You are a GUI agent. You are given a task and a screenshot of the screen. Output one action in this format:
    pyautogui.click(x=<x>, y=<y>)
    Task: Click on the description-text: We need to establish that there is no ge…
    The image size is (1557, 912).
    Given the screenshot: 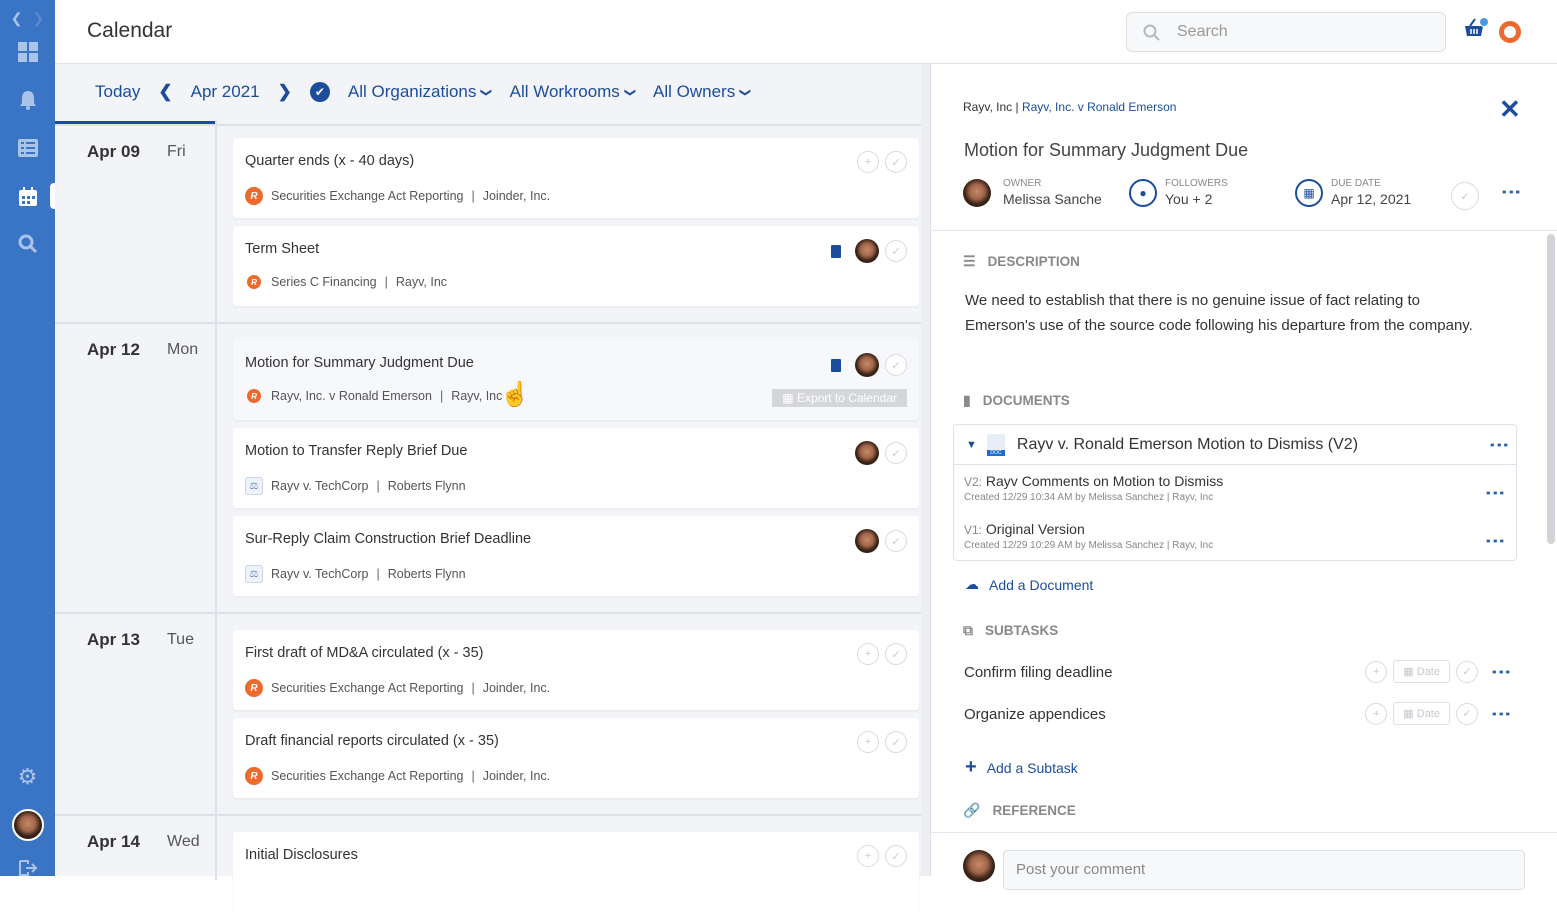 What is the action you would take?
    pyautogui.click(x=1225, y=313)
    